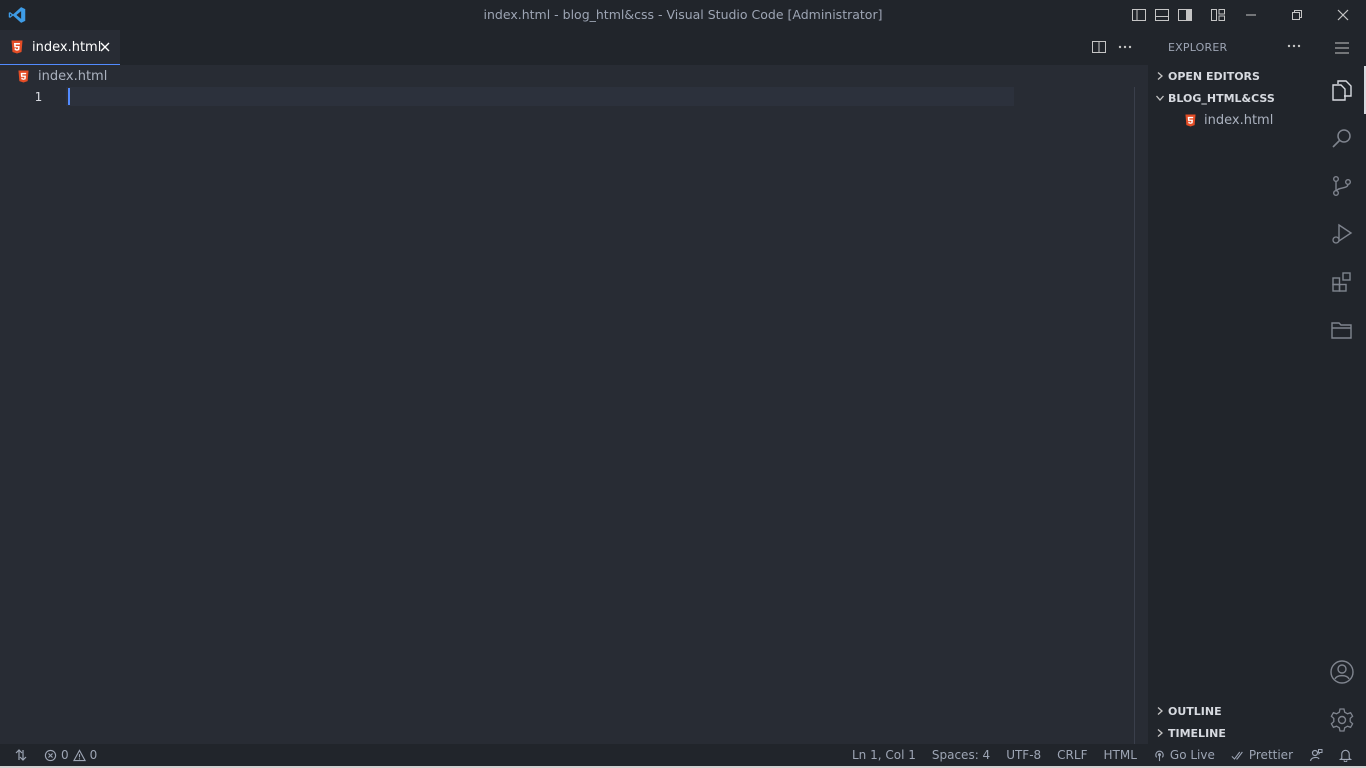 The width and height of the screenshot is (1366, 768). I want to click on tab-index-html: index.html, so click(60, 47).